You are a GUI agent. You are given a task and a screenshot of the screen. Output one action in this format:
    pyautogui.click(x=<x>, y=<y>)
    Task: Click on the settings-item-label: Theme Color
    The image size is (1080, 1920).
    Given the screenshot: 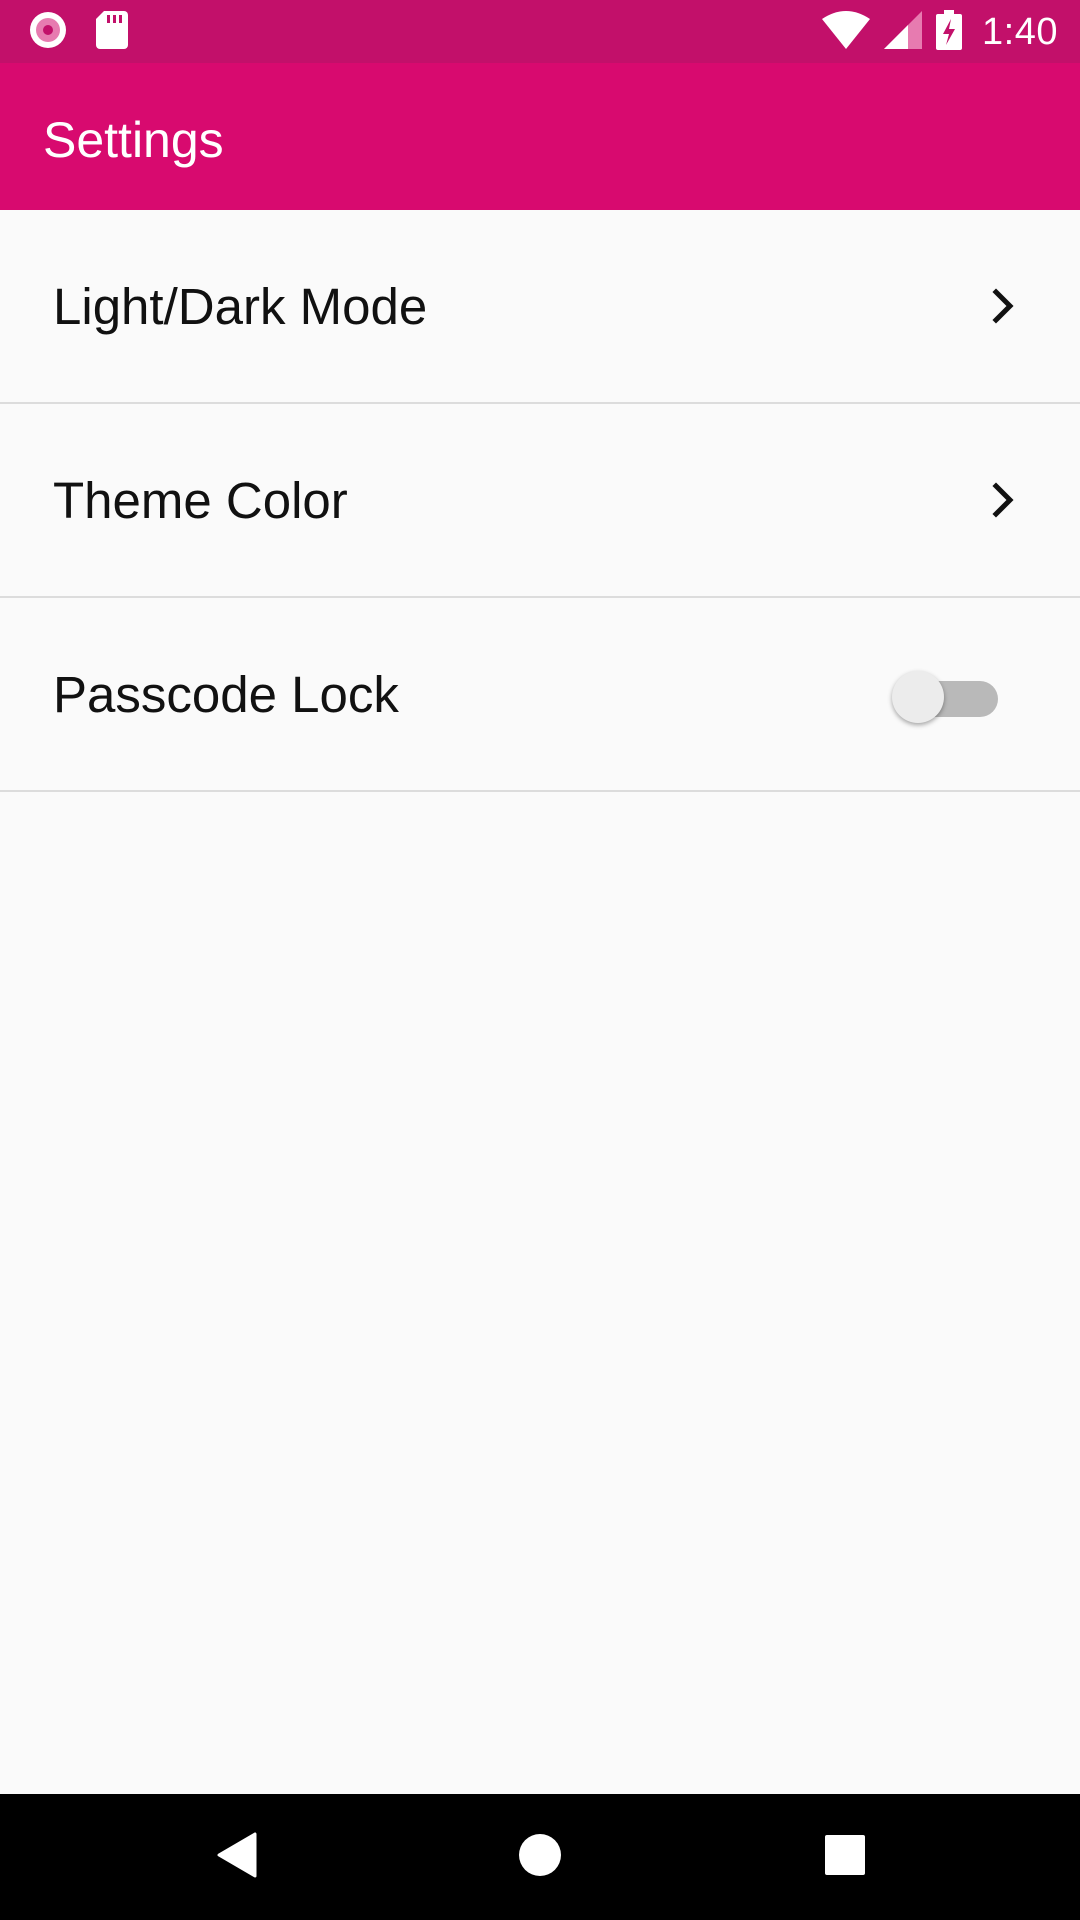 What is the action you would take?
    pyautogui.click(x=200, y=500)
    